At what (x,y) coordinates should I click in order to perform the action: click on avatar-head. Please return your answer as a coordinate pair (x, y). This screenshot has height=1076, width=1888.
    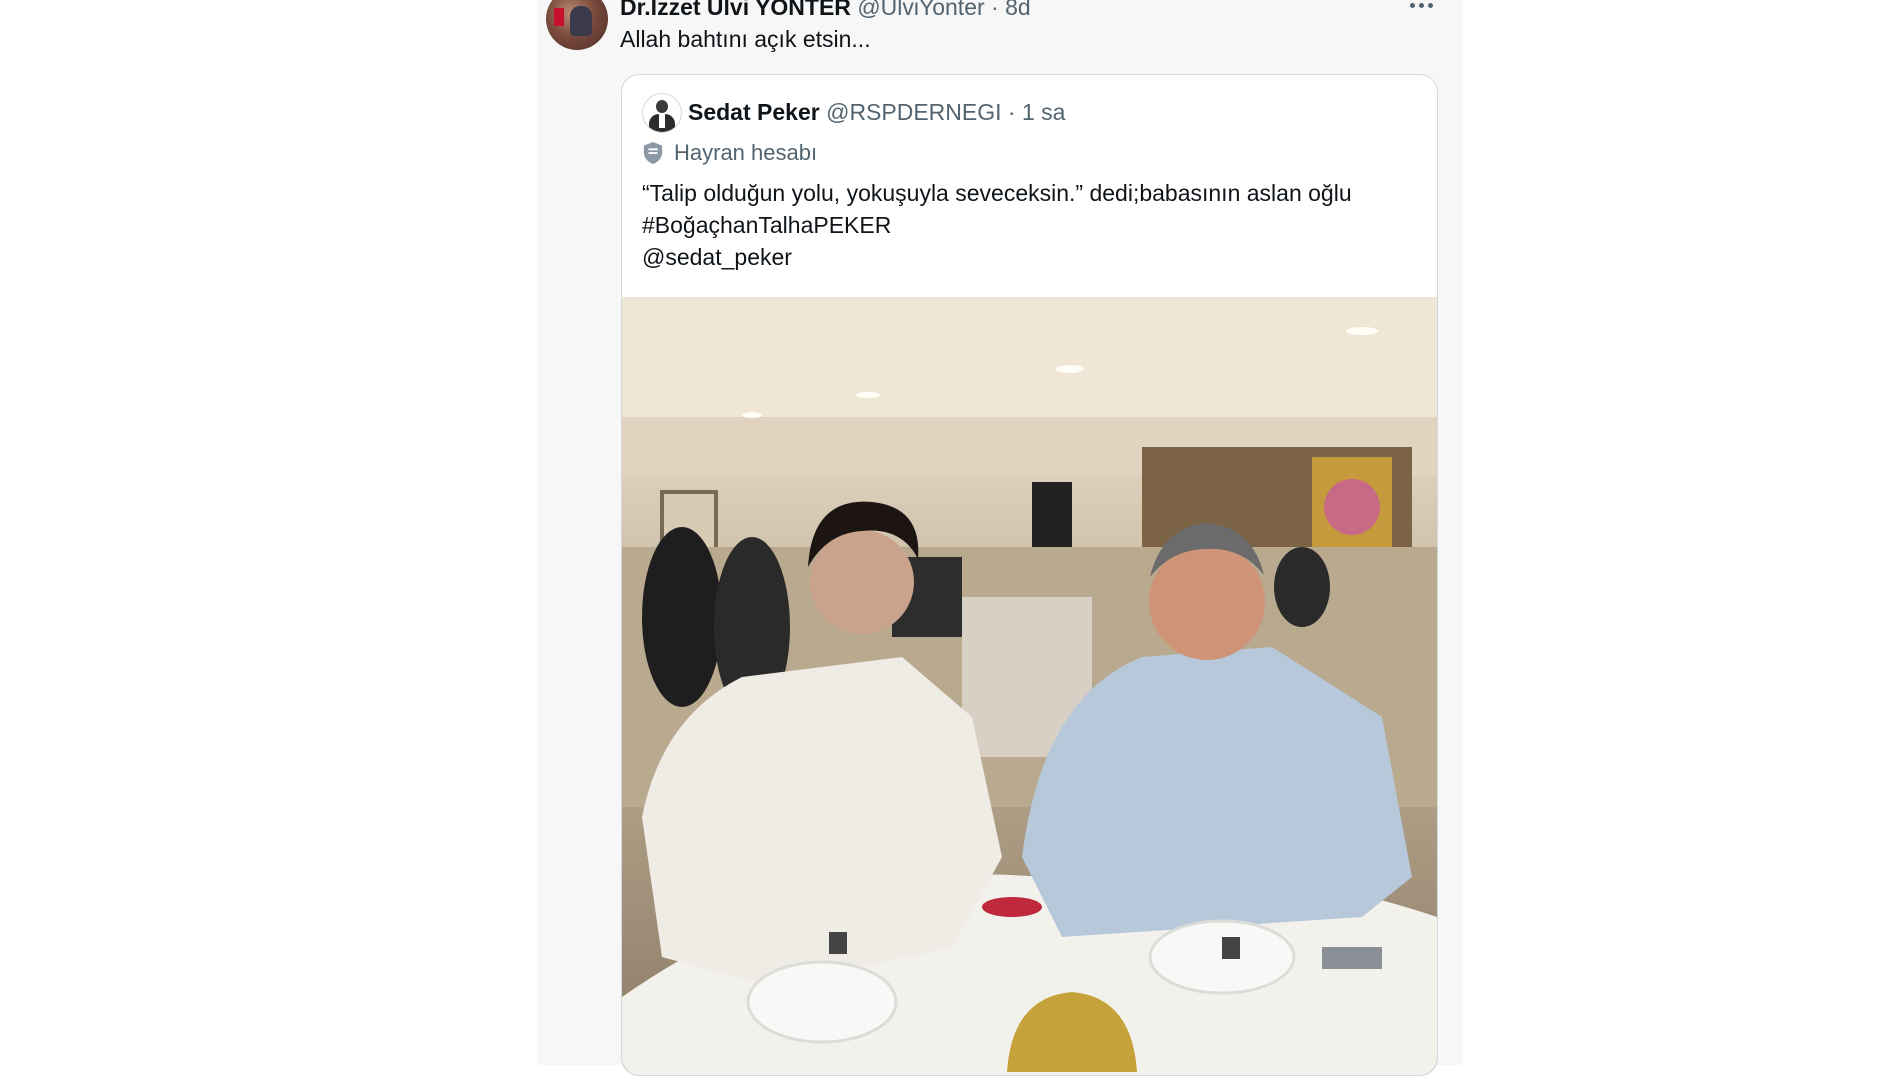
    Looking at the image, I should click on (662, 106).